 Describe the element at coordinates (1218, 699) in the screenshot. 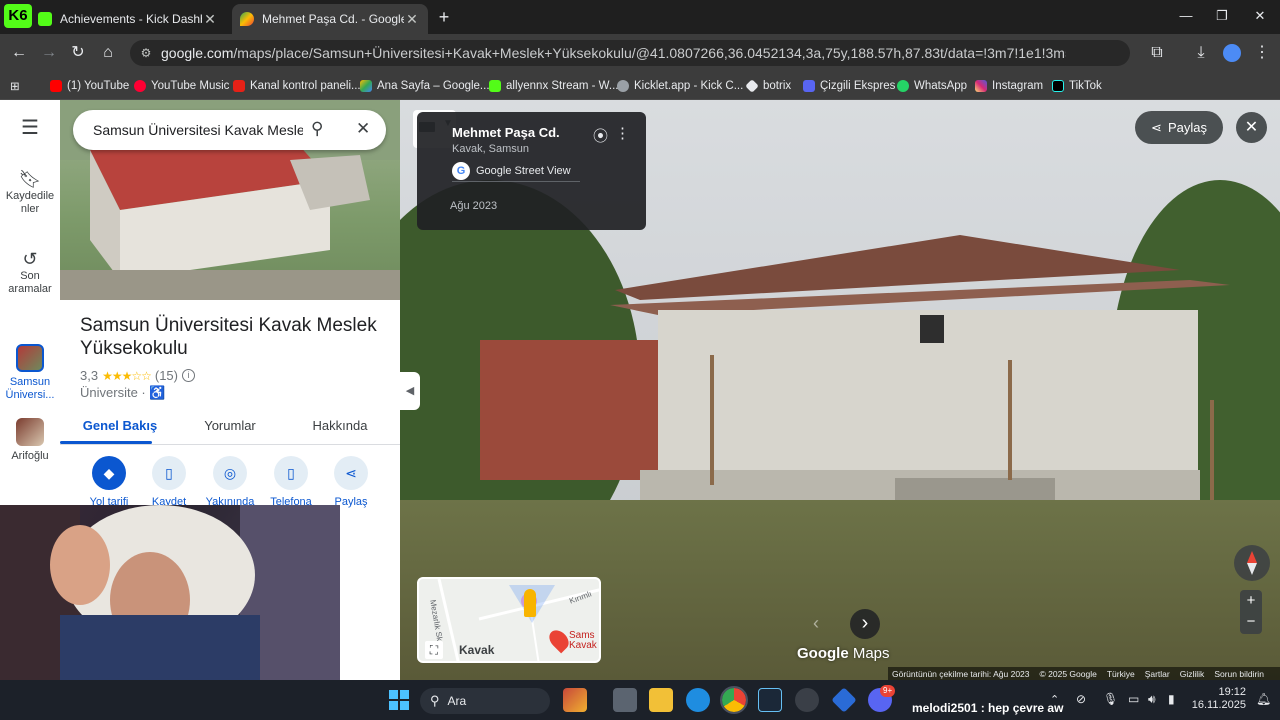

I see `clock: 19:12 16.11.2025` at that location.